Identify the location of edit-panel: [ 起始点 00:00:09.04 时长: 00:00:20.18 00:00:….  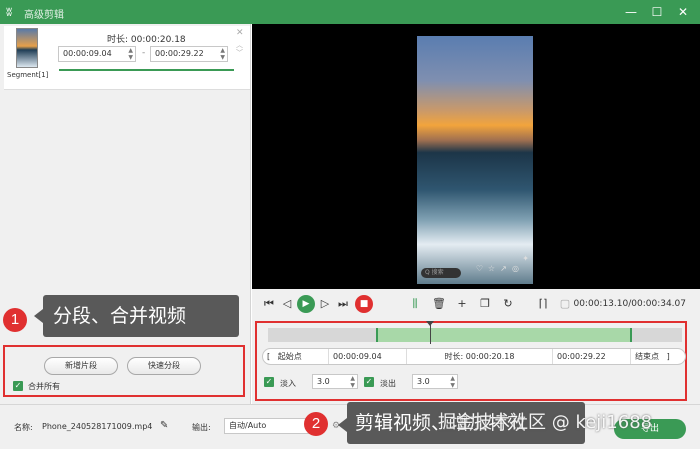
(476, 361).